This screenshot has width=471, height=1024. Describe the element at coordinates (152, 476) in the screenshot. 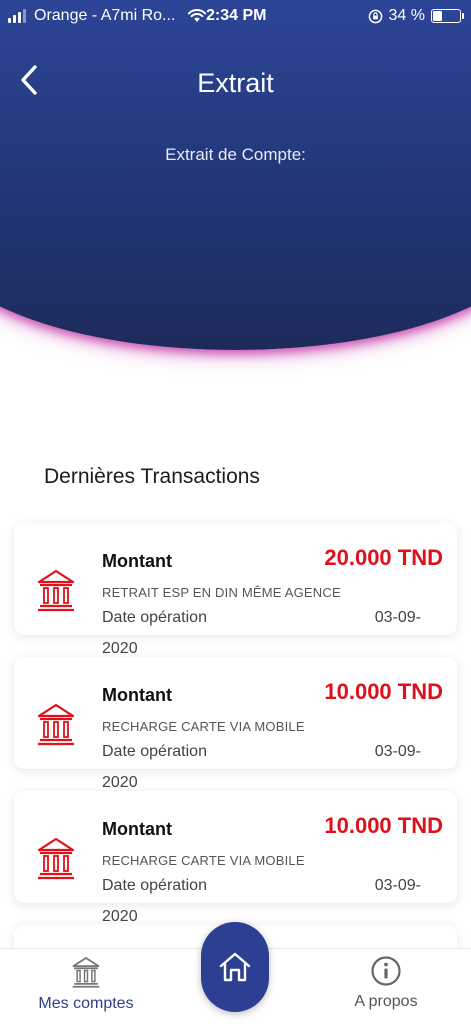

I see `section-title: Dernières Transactions` at that location.